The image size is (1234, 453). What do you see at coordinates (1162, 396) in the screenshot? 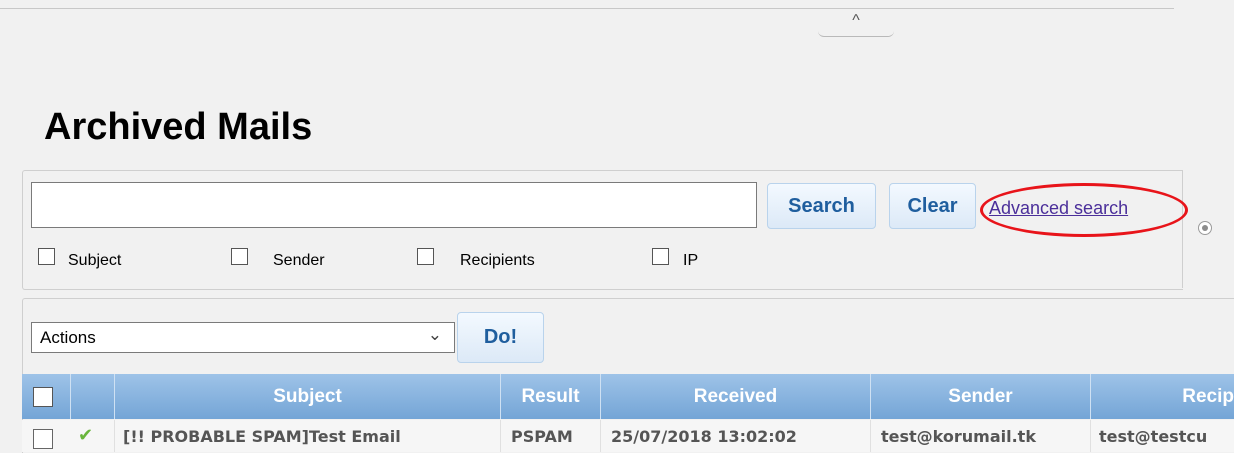
I see `column-header-recipient: Recip` at bounding box center [1162, 396].